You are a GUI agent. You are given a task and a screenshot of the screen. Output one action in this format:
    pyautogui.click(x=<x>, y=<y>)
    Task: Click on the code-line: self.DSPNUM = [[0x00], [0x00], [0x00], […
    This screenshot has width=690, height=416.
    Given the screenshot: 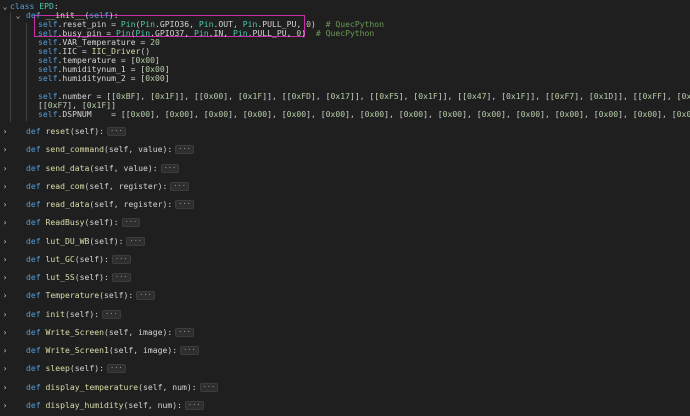 What is the action you would take?
    pyautogui.click(x=345, y=114)
    